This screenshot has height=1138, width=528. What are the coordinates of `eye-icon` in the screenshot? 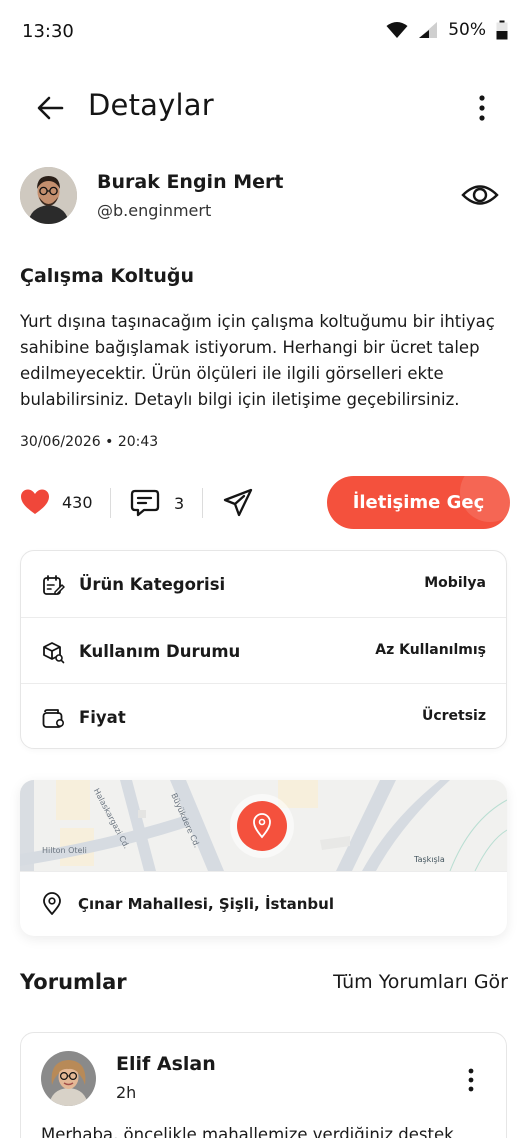 It's located at (480, 195).